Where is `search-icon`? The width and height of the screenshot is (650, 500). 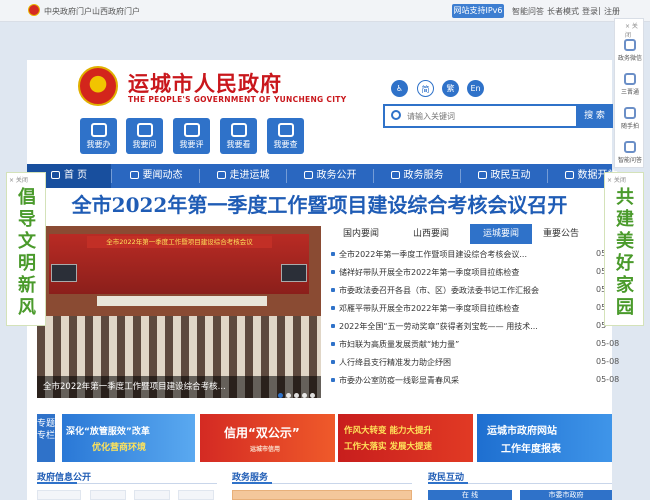 search-icon is located at coordinates (285, 130).